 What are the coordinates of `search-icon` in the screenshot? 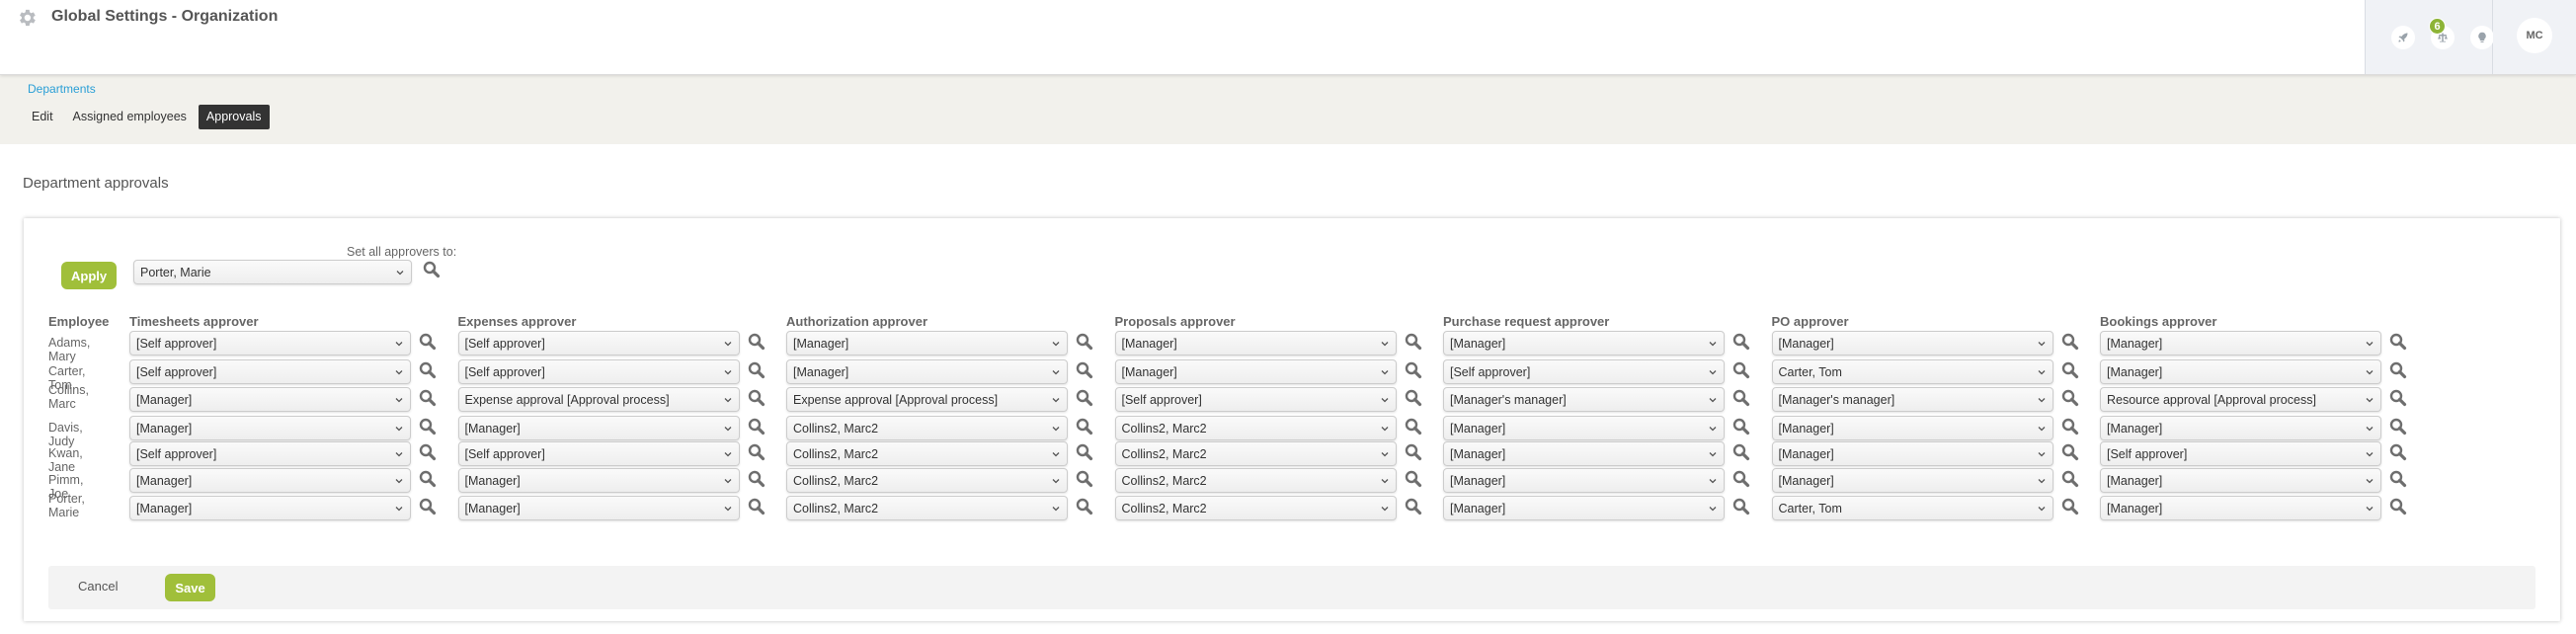 It's located at (432, 269).